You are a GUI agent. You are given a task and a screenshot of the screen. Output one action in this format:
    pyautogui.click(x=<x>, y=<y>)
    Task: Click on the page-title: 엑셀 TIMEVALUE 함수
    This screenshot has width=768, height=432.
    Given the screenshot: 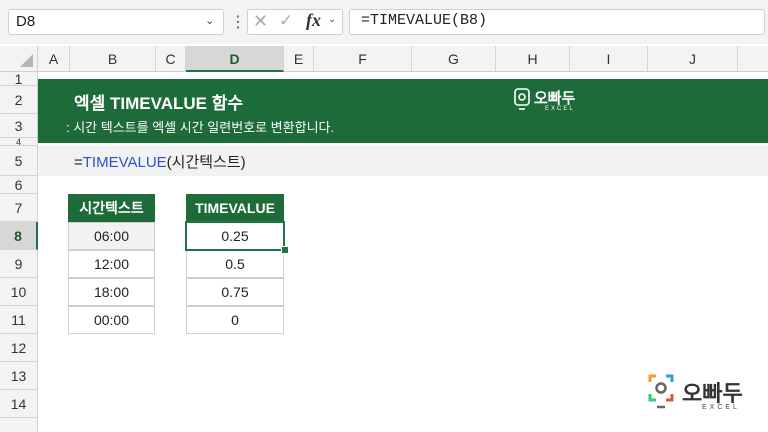 What is the action you would take?
    pyautogui.click(x=158, y=103)
    